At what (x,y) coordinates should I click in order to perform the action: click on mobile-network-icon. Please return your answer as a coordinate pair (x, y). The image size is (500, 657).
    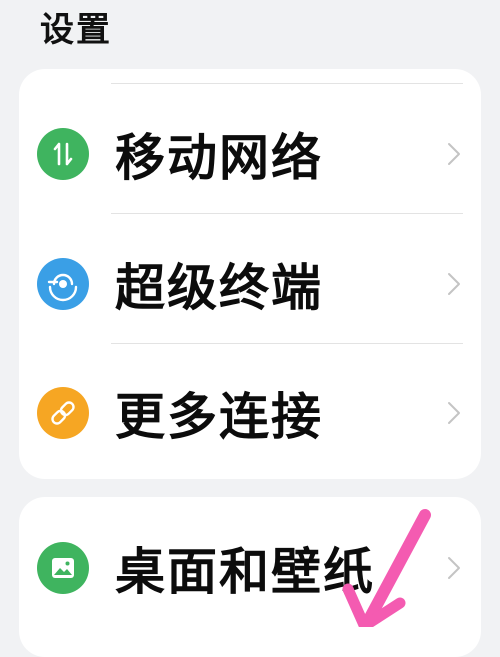
    Looking at the image, I should click on (63, 154).